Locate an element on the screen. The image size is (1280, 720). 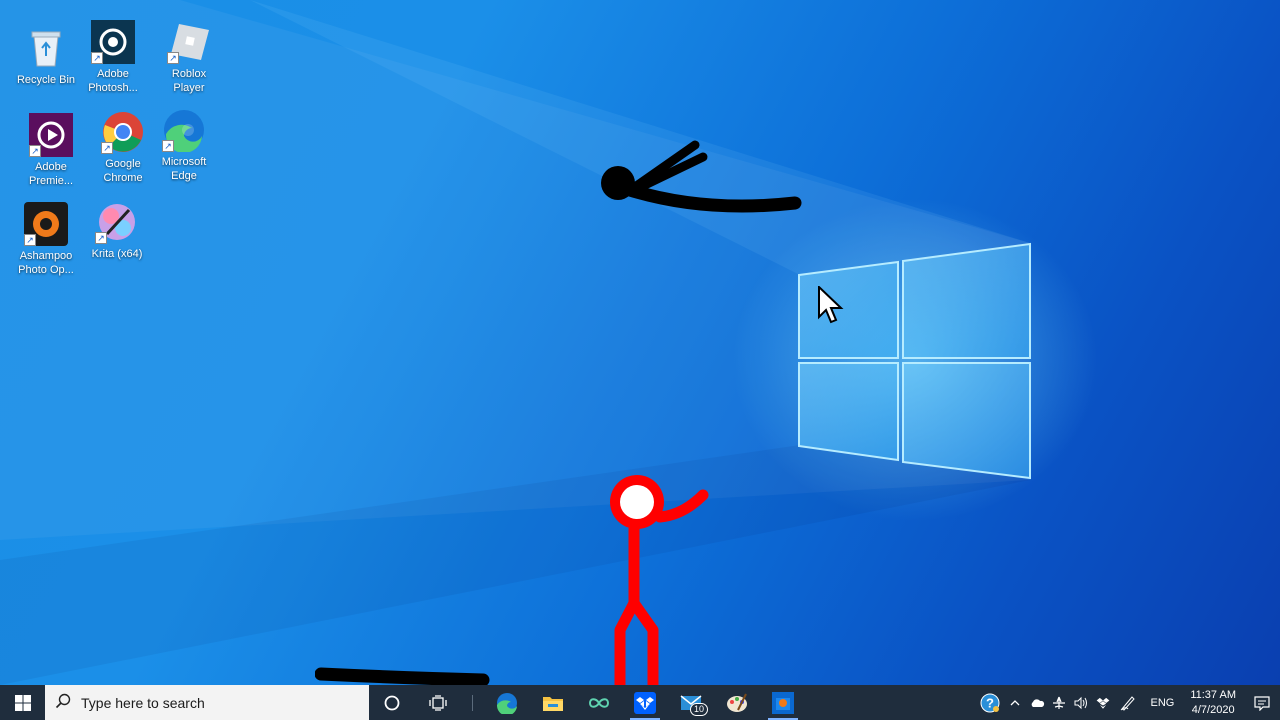
clock-time: 11:37 AM is located at coordinates (1213, 694).